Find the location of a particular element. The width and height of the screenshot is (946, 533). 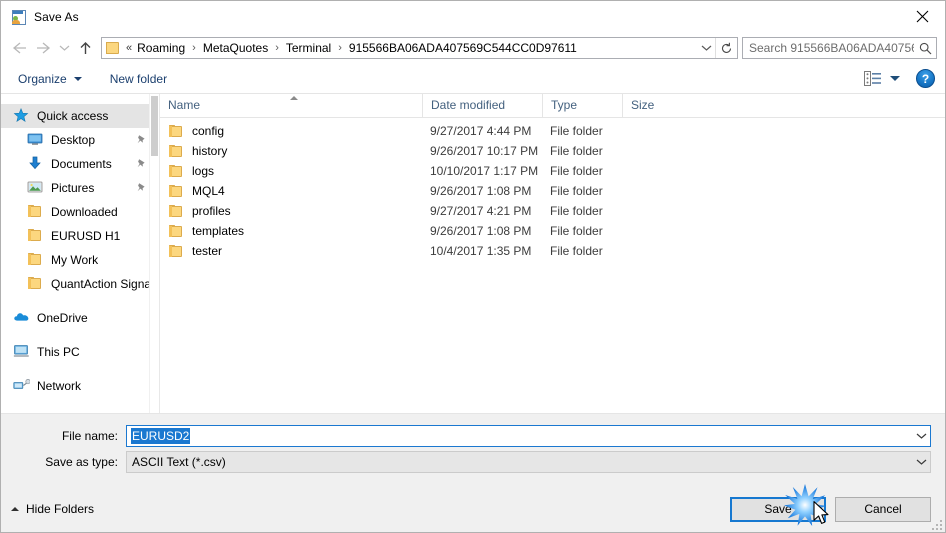

breadcrumb-item-1: MetaQuotes is located at coordinates (235, 48).